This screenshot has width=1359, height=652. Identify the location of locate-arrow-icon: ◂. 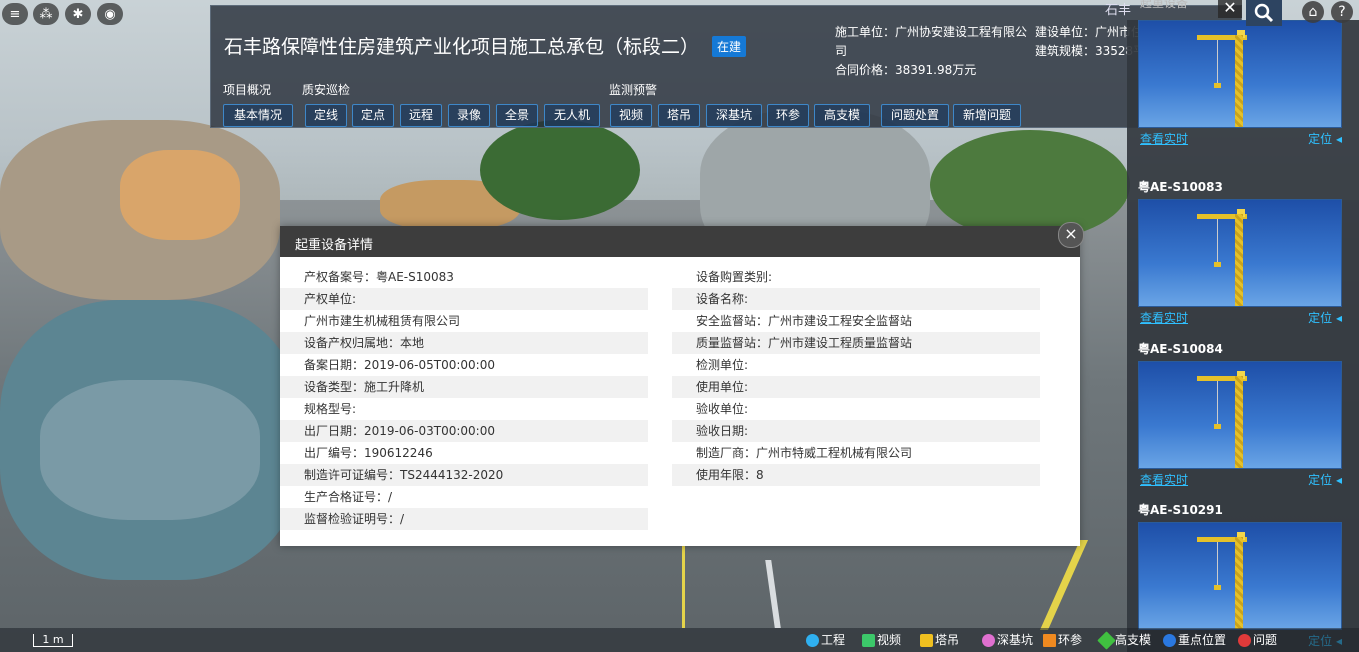
(1338, 318).